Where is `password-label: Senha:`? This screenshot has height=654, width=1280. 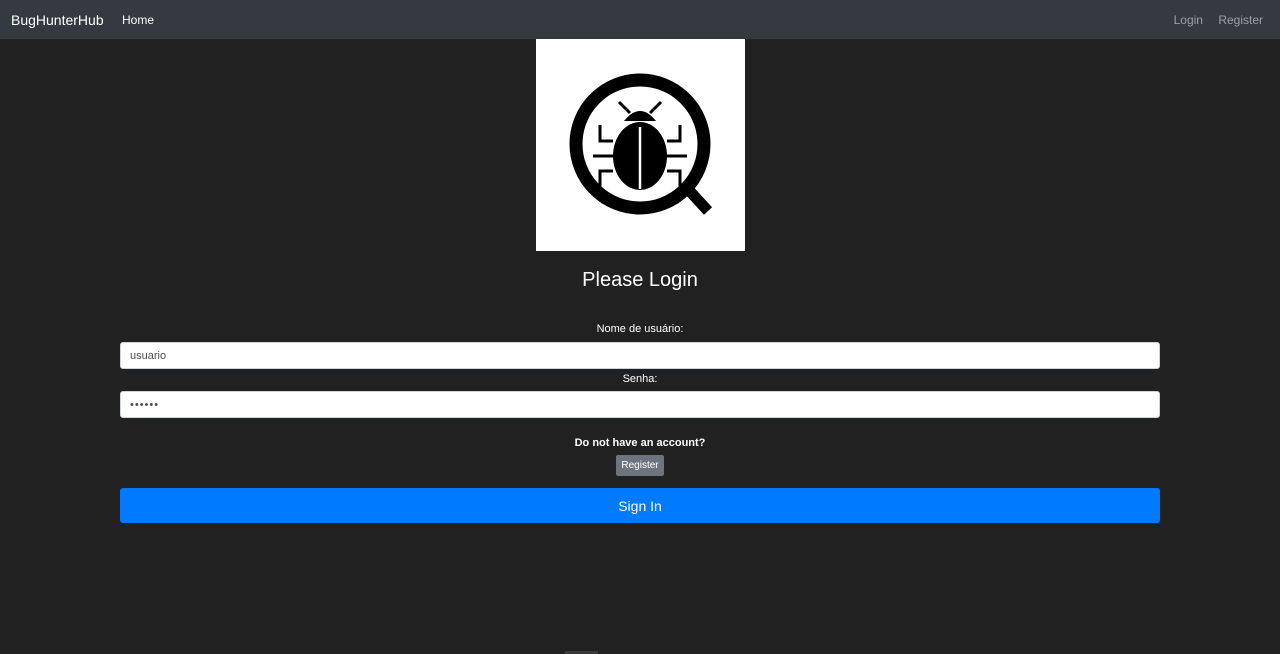 password-label: Senha: is located at coordinates (640, 379).